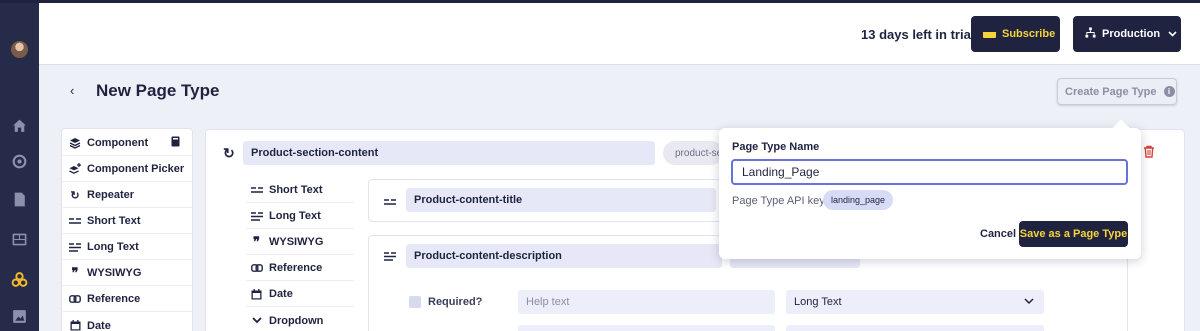  I want to click on sub-palette-item-label: Date, so click(281, 294).